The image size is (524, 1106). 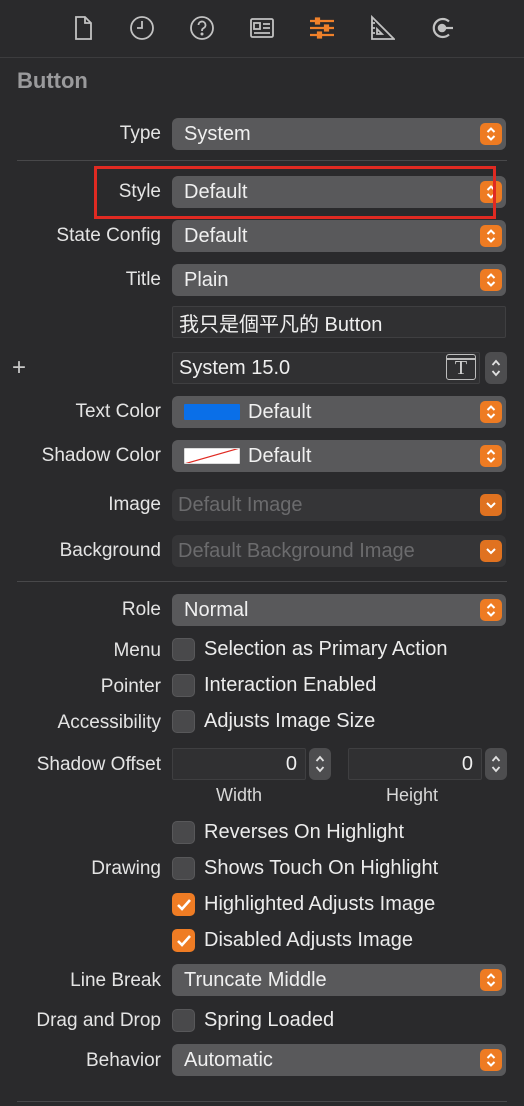 What do you see at coordinates (137, 650) in the screenshot?
I see `menu-label: Menu` at bounding box center [137, 650].